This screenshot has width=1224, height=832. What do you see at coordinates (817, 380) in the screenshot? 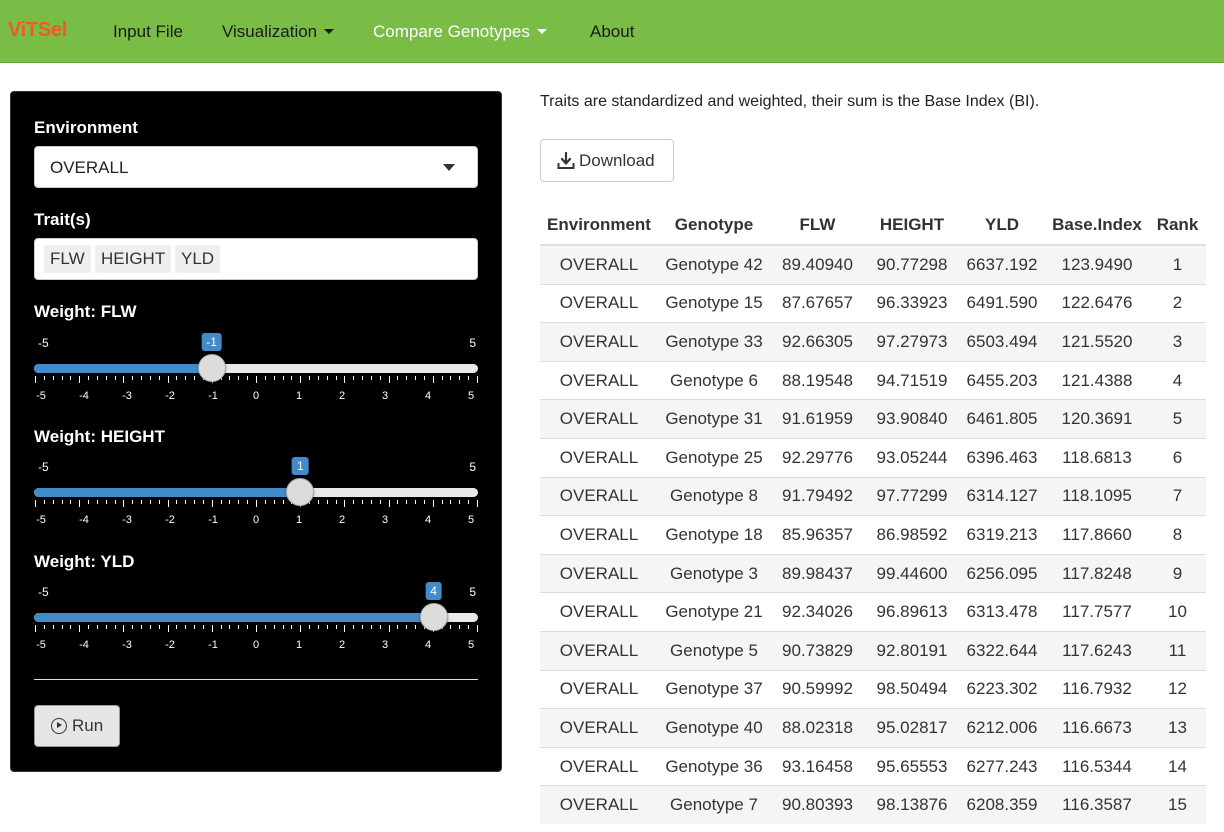
I see `table-cell: 88.19548` at bounding box center [817, 380].